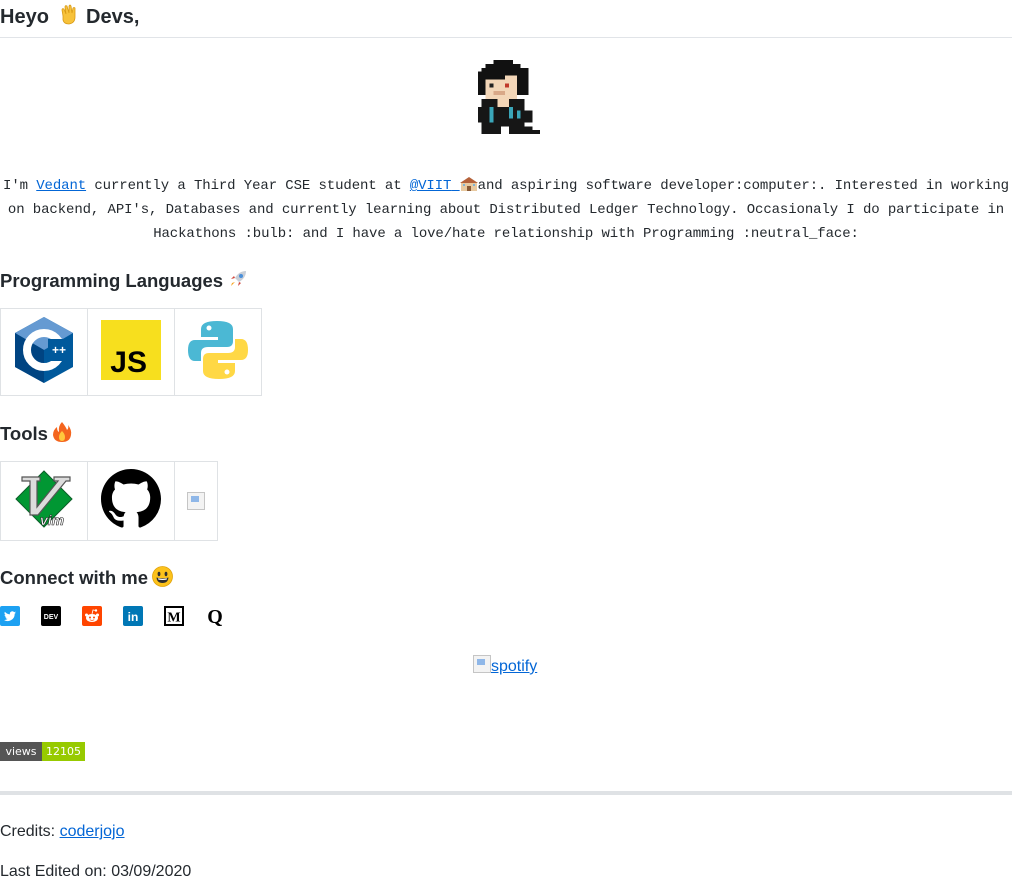  I want to click on dev-icon: DEV, so click(51, 616).